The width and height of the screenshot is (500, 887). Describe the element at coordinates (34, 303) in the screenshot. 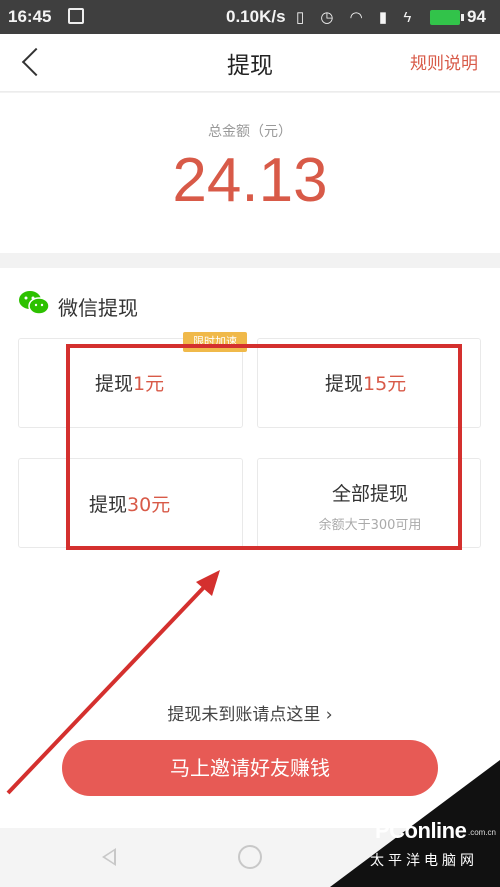

I see `wechat-icon` at that location.